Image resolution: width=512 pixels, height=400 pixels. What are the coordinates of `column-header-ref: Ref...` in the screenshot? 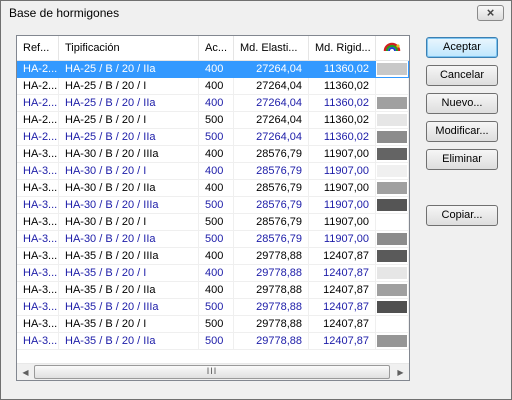 It's located at (38, 48).